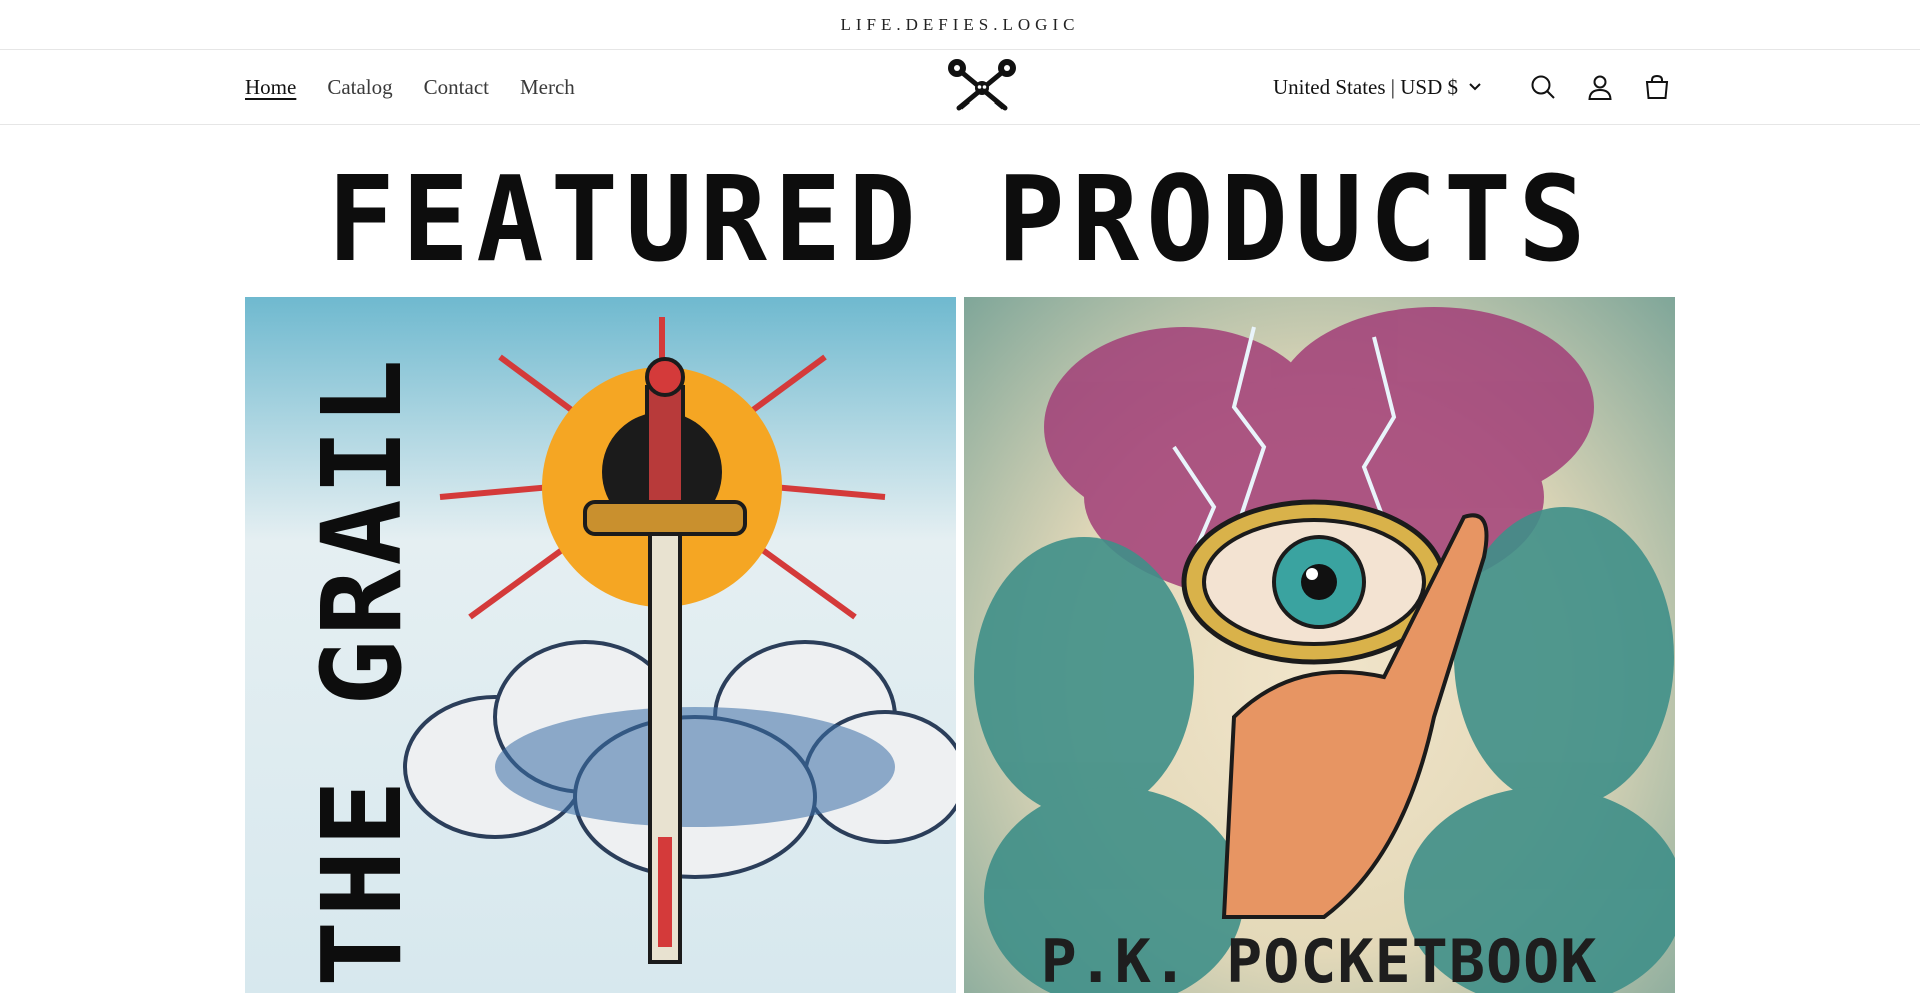  What do you see at coordinates (362, 671) in the screenshot?
I see `the-grail-art-text: THE GRAIL` at bounding box center [362, 671].